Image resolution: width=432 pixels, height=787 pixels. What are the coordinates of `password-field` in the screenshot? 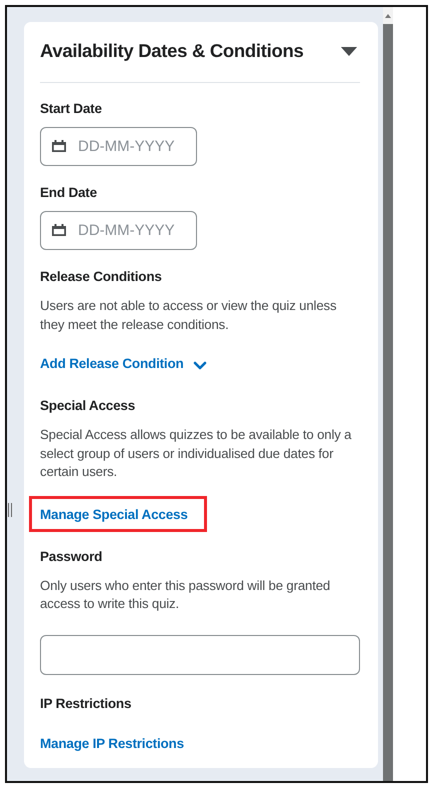 It's located at (200, 654).